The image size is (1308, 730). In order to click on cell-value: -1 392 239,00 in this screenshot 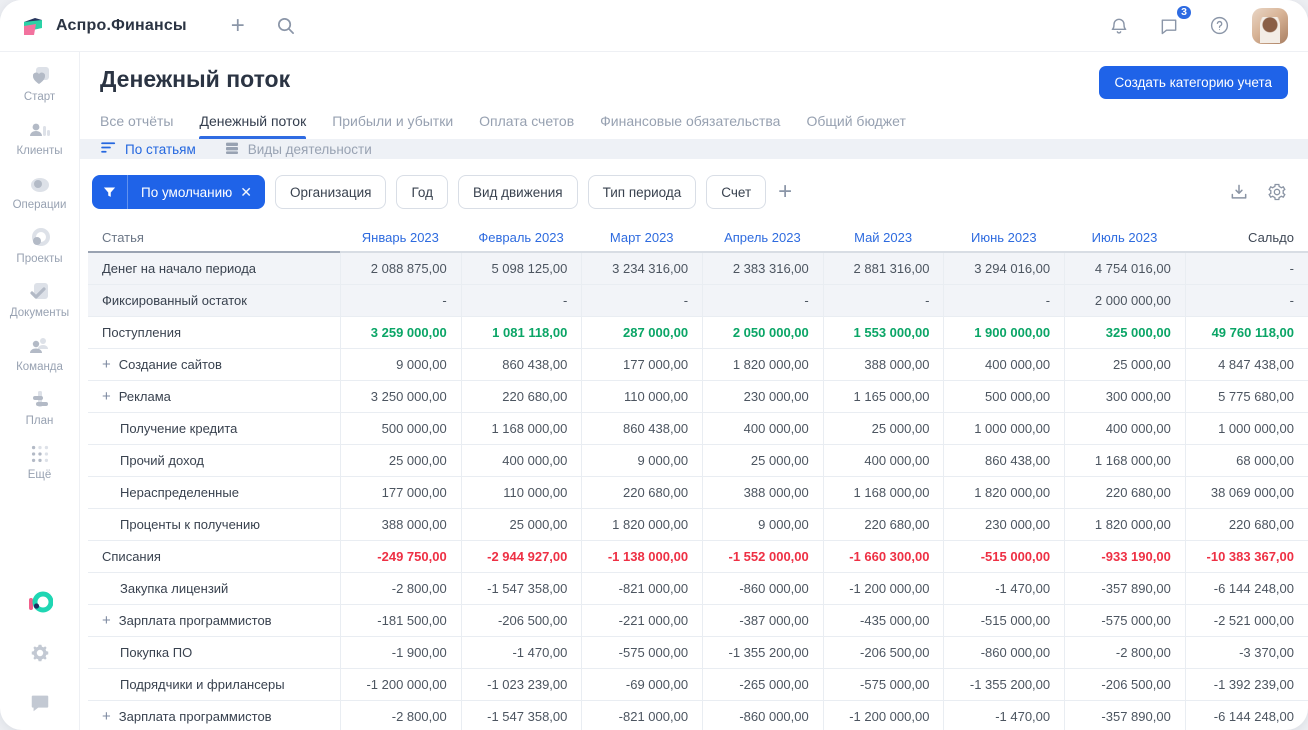, I will do `click(1246, 685)`.